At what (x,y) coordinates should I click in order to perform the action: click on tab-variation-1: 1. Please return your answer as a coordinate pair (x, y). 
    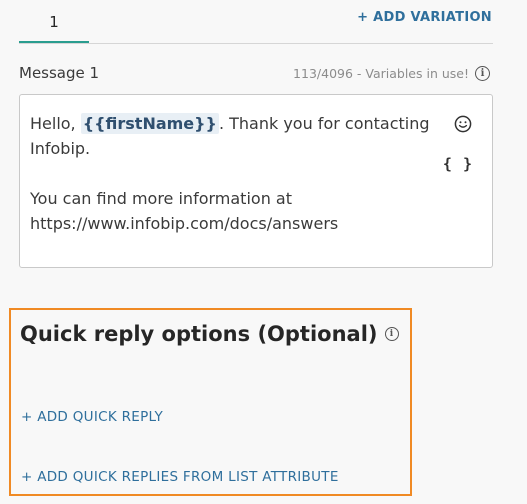
    Looking at the image, I should click on (54, 22).